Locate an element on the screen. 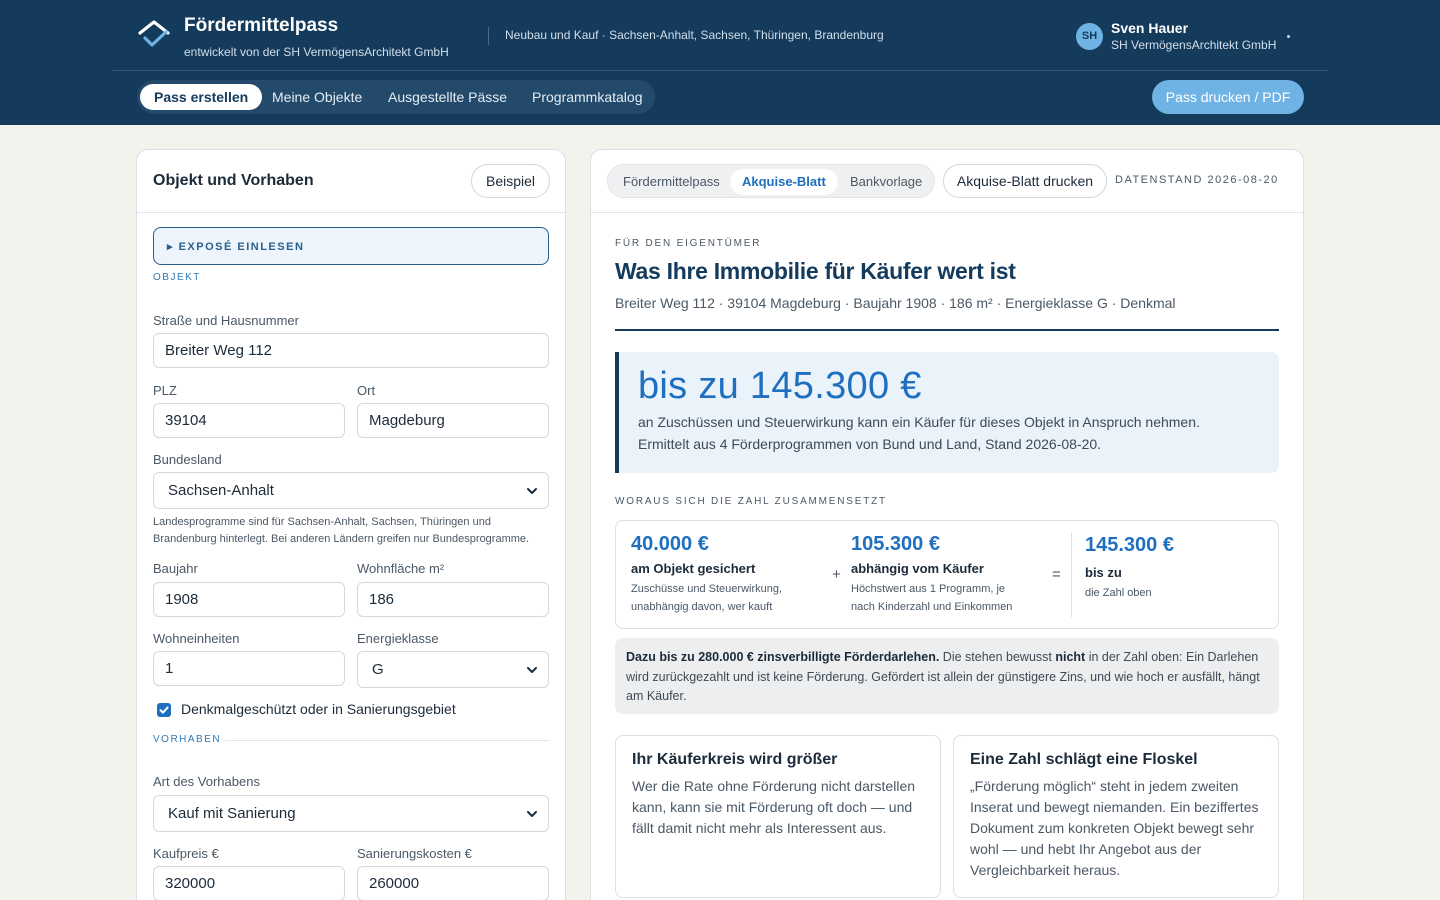  price-label: Kaufpreis € is located at coordinates (186, 853).